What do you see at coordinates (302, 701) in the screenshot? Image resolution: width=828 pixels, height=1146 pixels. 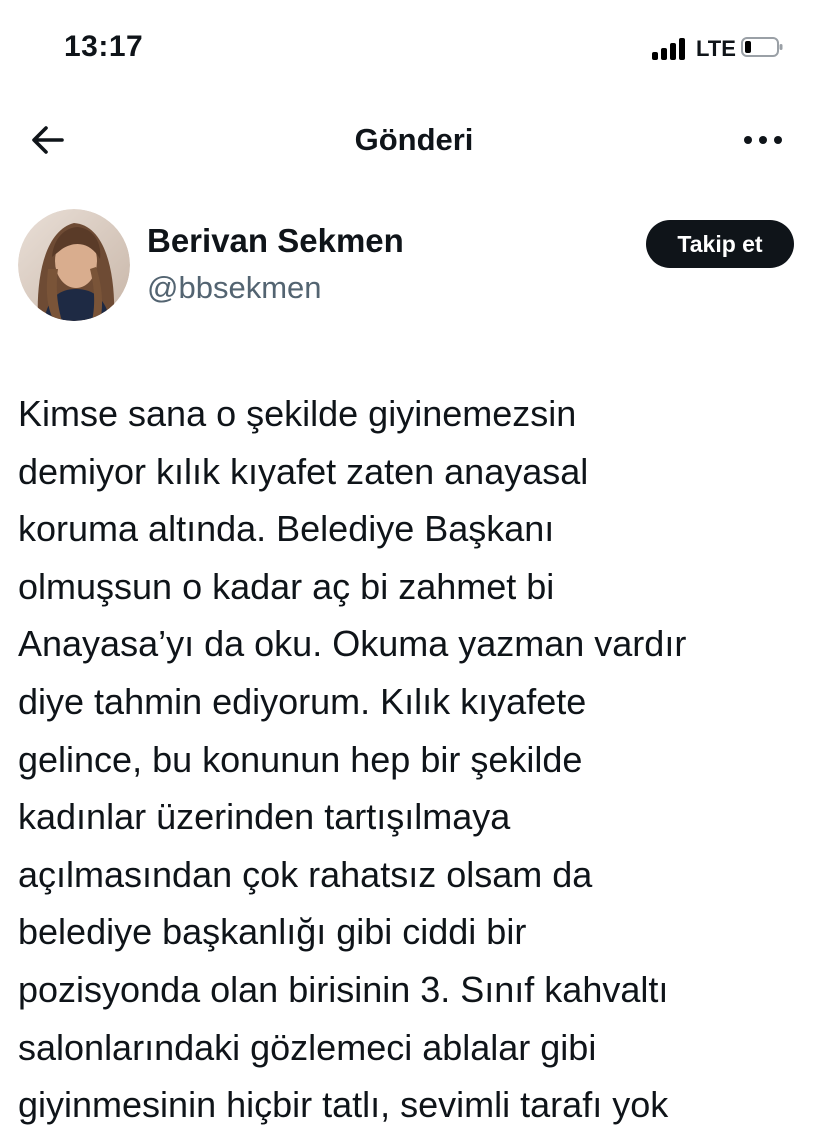 I see `post-text-line: diye tahmin ediyorum. Kılık kıyafete` at bounding box center [302, 701].